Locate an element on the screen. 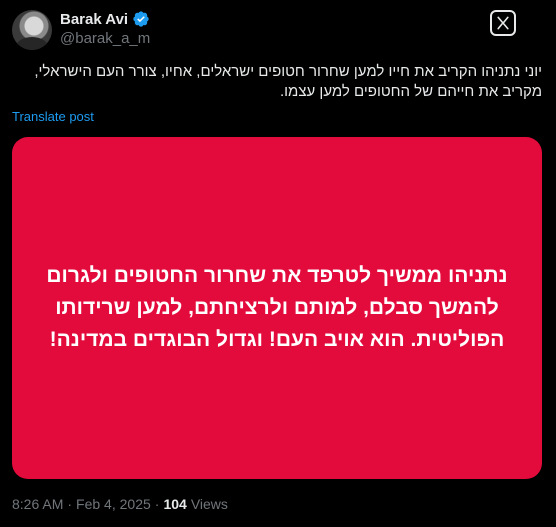 The width and height of the screenshot is (556, 527). post-time: 8:26 AM is located at coordinates (37, 504).